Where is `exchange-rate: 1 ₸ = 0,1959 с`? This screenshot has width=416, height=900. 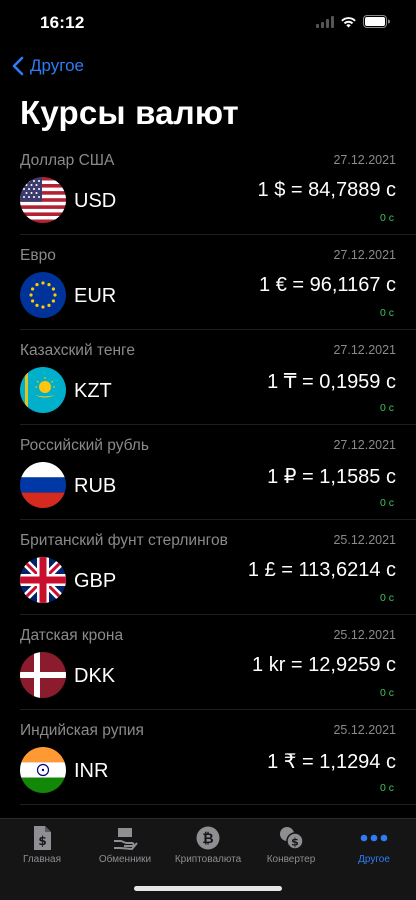
exchange-rate: 1 ₸ = 0,1959 с is located at coordinates (331, 382).